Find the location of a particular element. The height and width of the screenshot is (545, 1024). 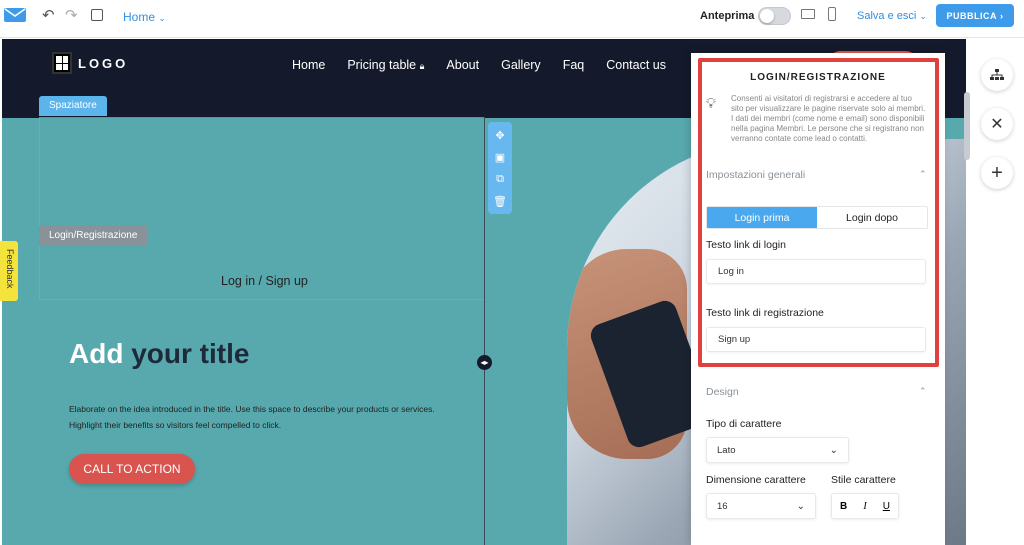

font-size-value: 16 is located at coordinates (722, 506).